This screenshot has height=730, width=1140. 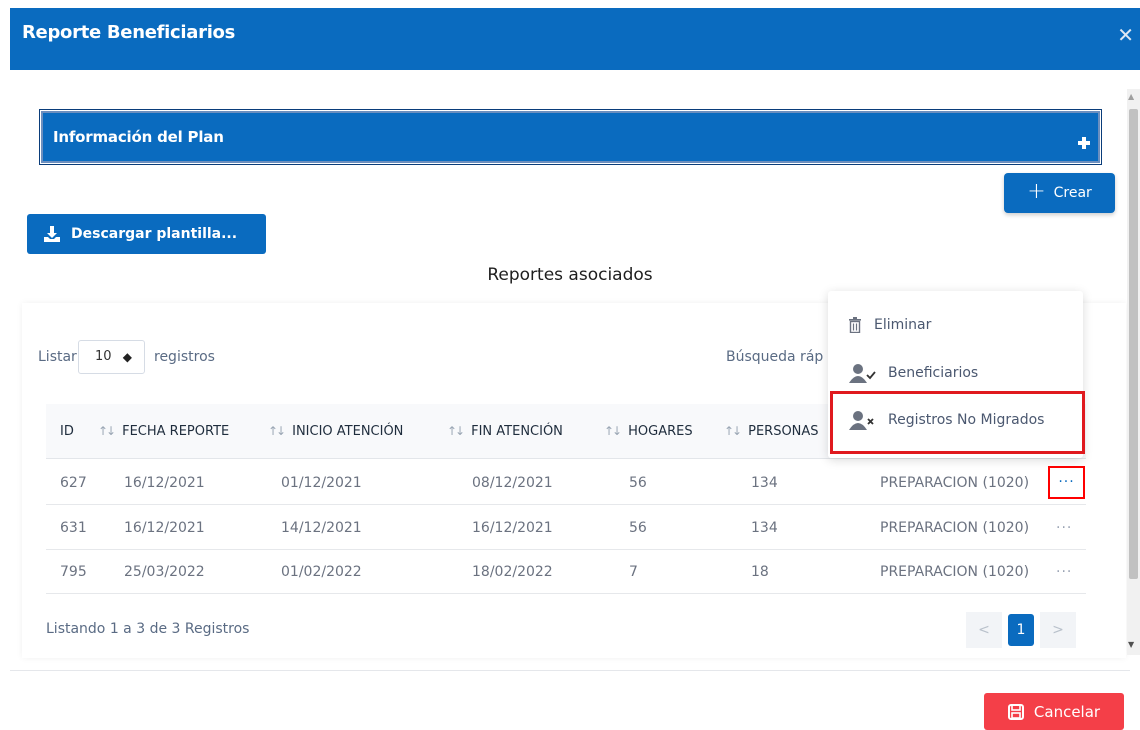 What do you see at coordinates (512, 572) in the screenshot?
I see `cell-fin: 18/02/2022` at bounding box center [512, 572].